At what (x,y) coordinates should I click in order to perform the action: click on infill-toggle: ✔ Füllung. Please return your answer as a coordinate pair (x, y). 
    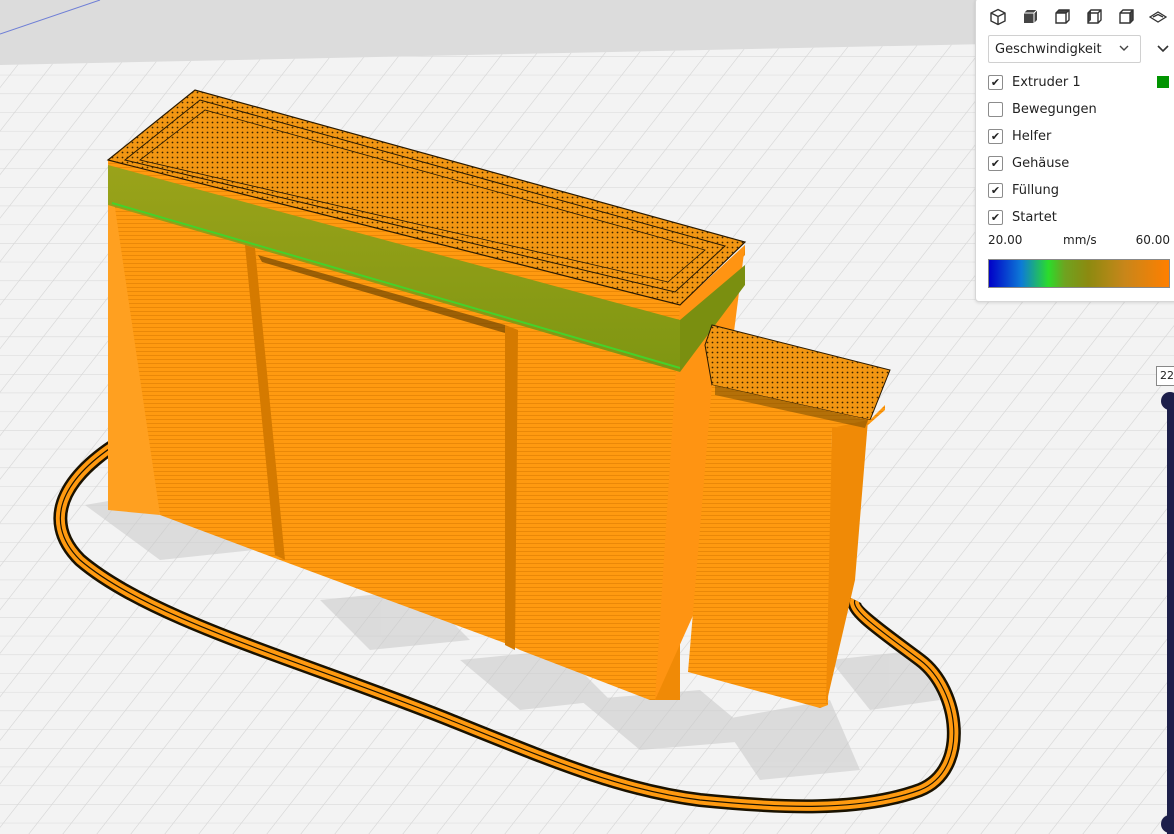
    Looking at the image, I should click on (1023, 190).